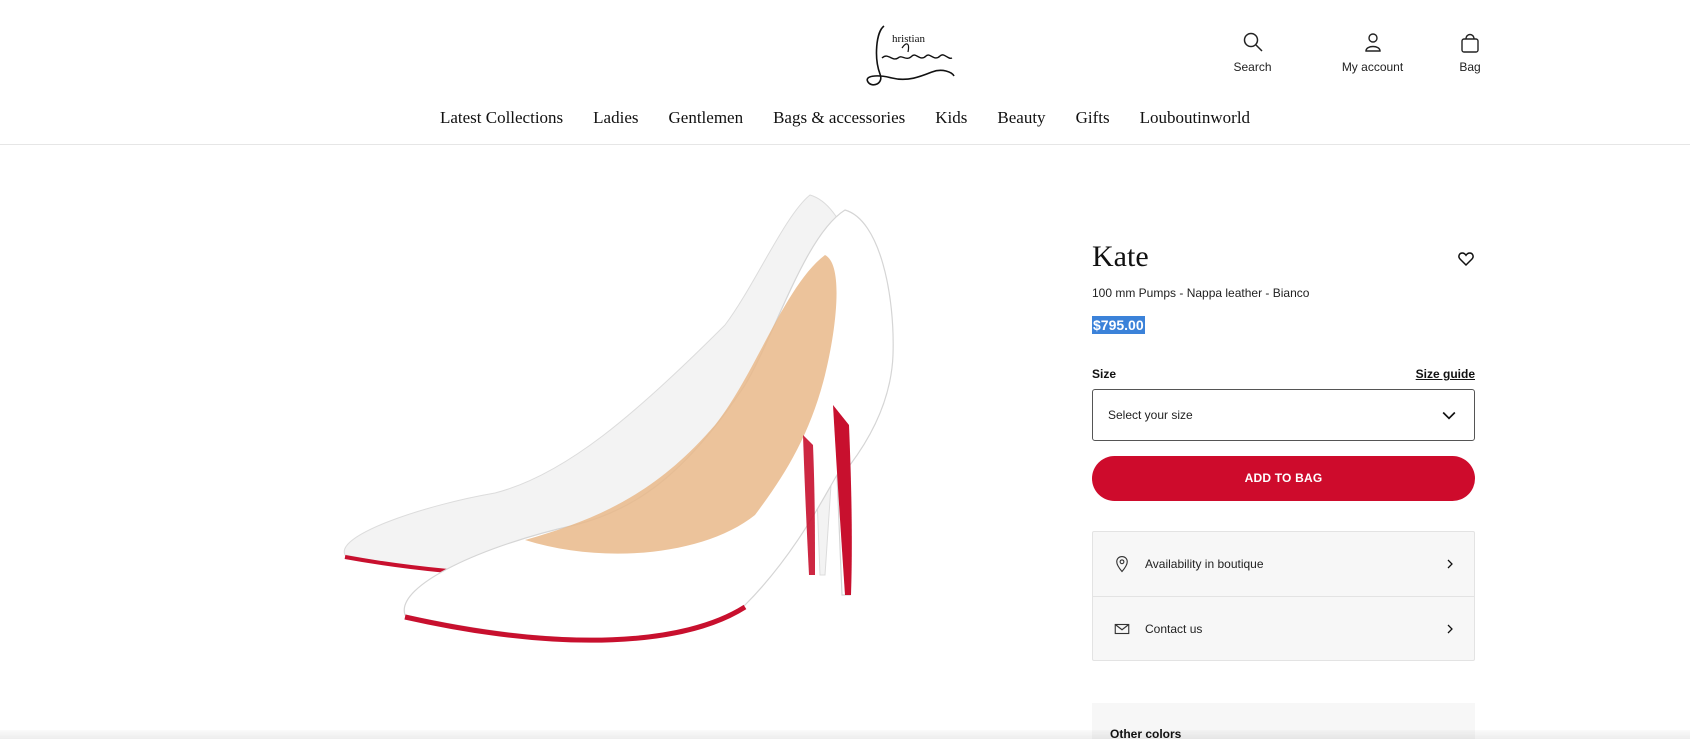 The image size is (1690, 739). Describe the element at coordinates (1150, 415) in the screenshot. I see `size-select-placeholder: Select your size` at that location.